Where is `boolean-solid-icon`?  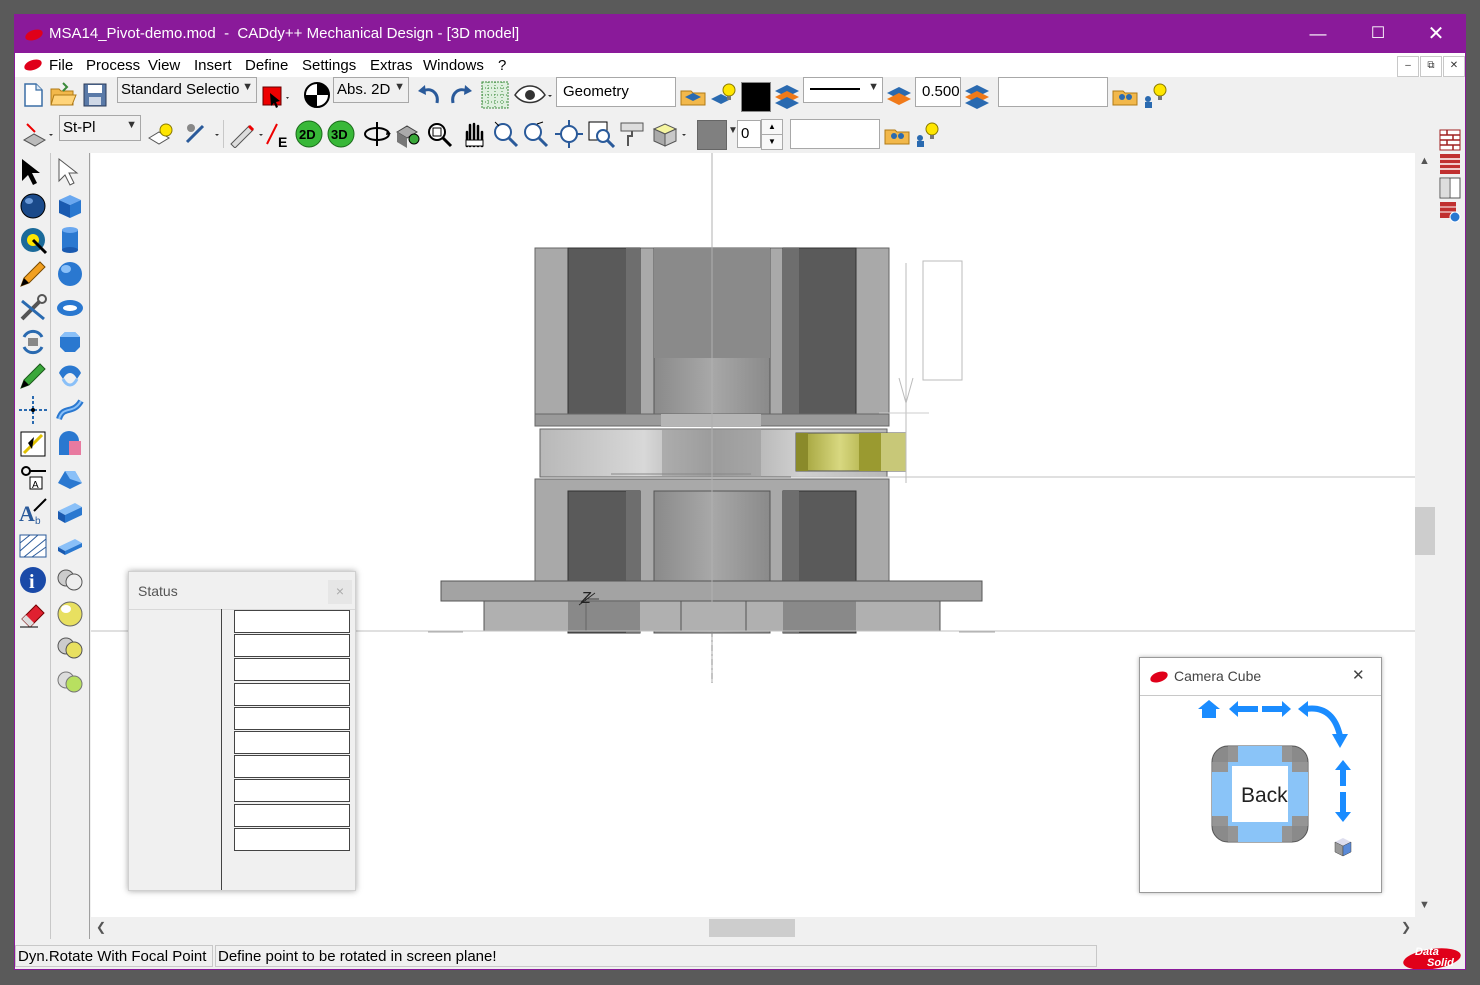
boolean-solid-icon is located at coordinates (70, 444).